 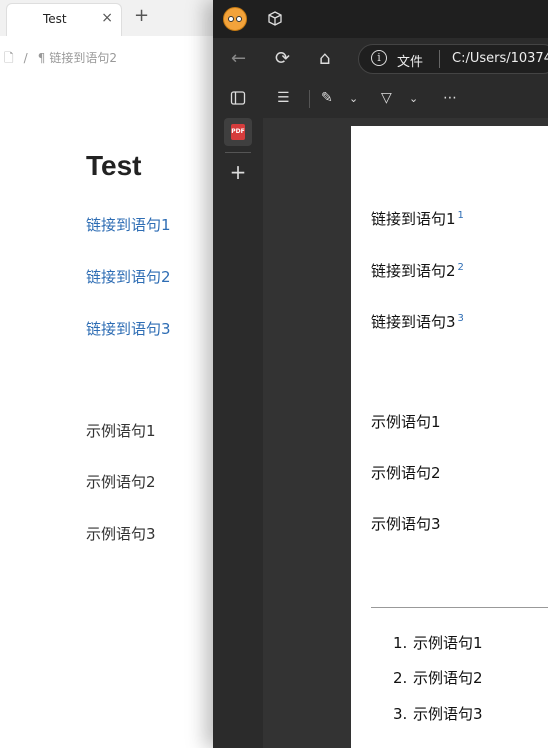 I want to click on footnote-number: 1., so click(x=400, y=643).